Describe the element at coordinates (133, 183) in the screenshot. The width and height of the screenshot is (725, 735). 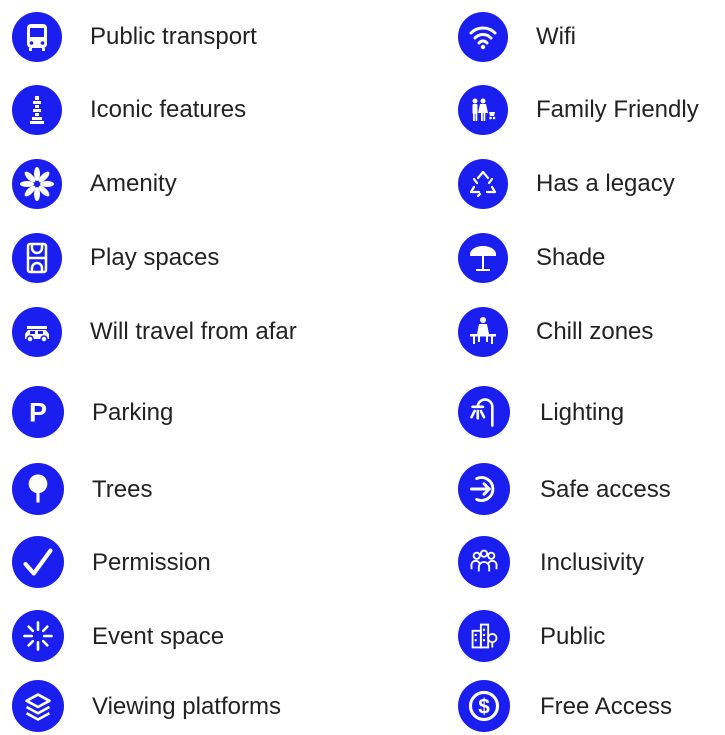
I see `legend-label: Amenity` at that location.